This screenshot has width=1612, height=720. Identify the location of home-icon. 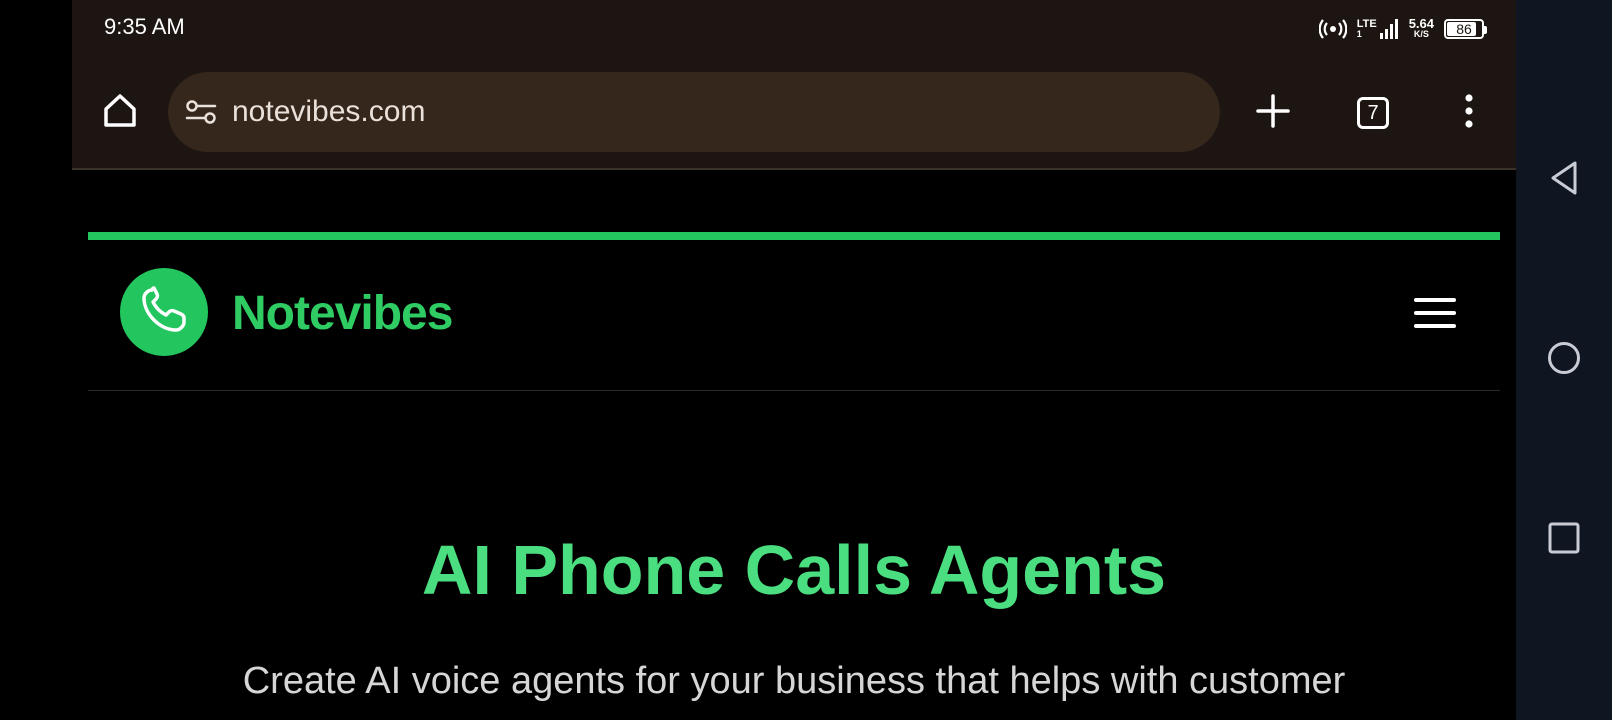
(120, 112).